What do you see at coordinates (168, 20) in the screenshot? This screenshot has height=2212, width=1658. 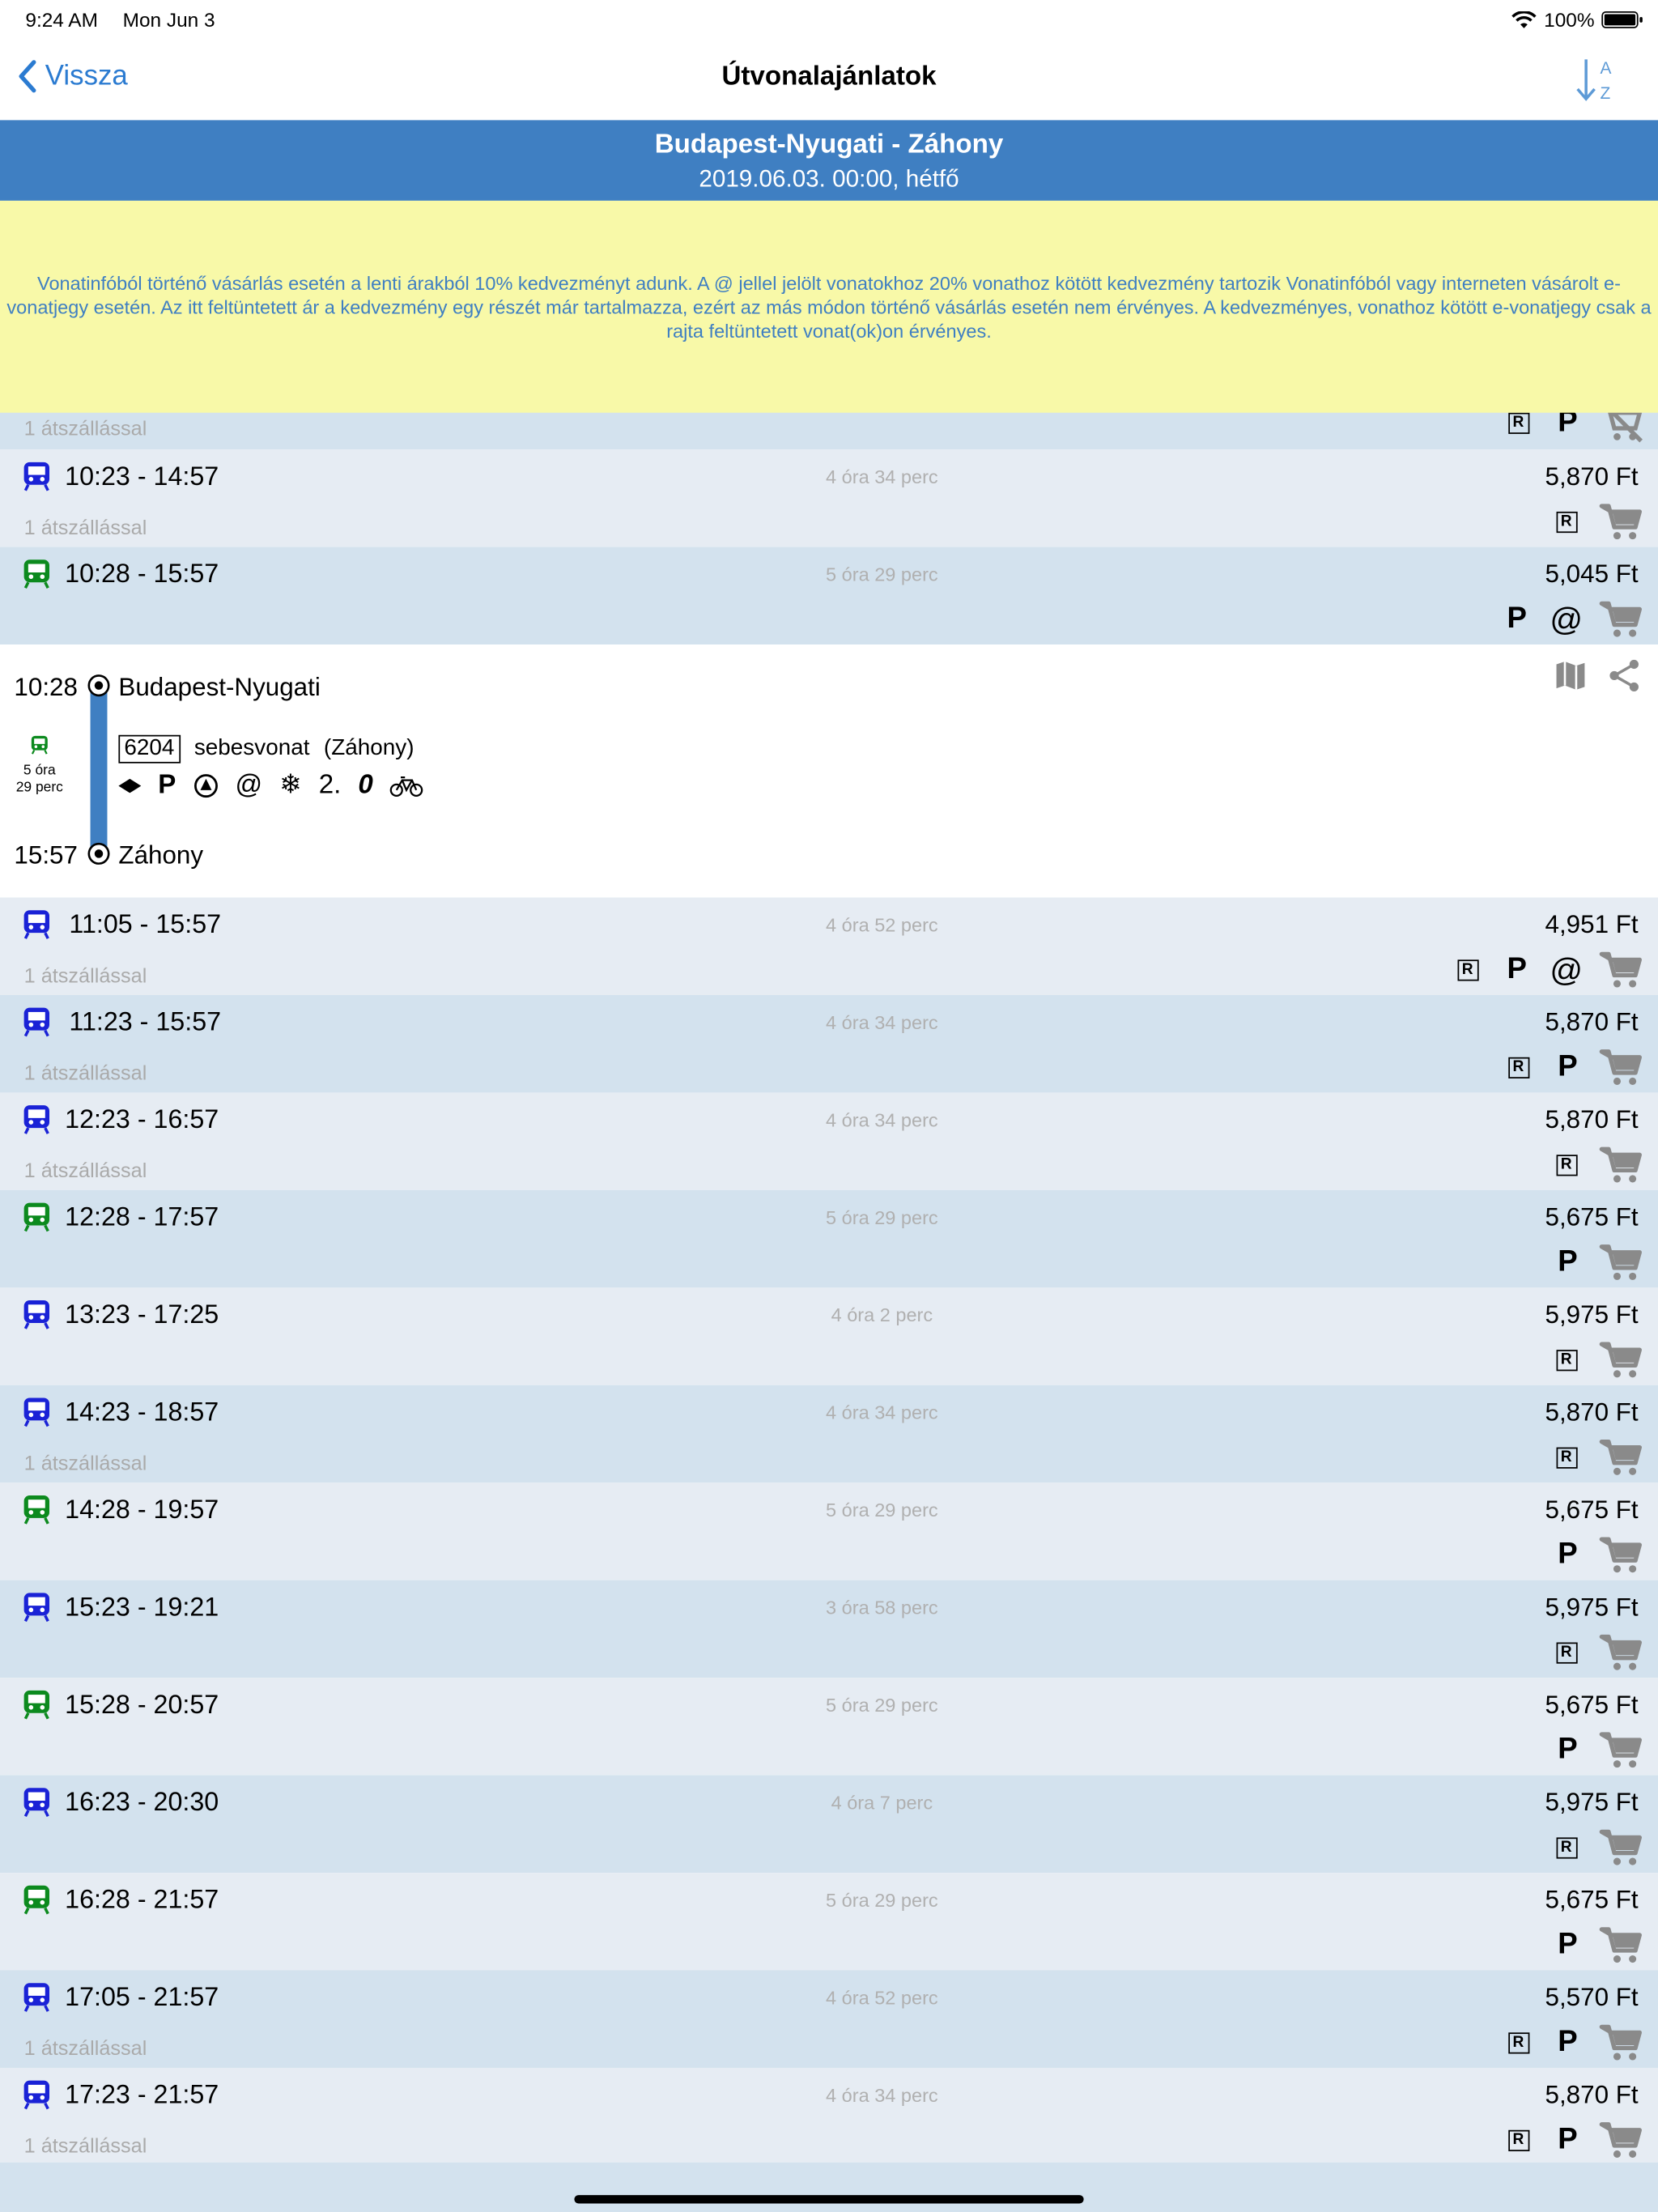 I see `status-date: Mon Jun 3` at bounding box center [168, 20].